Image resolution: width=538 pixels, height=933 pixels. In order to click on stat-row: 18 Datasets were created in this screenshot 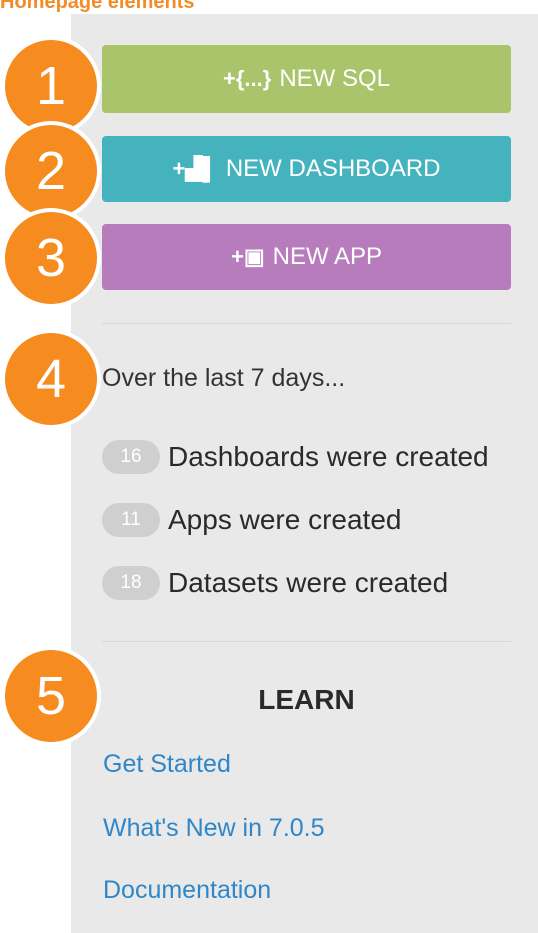, I will do `click(275, 583)`.